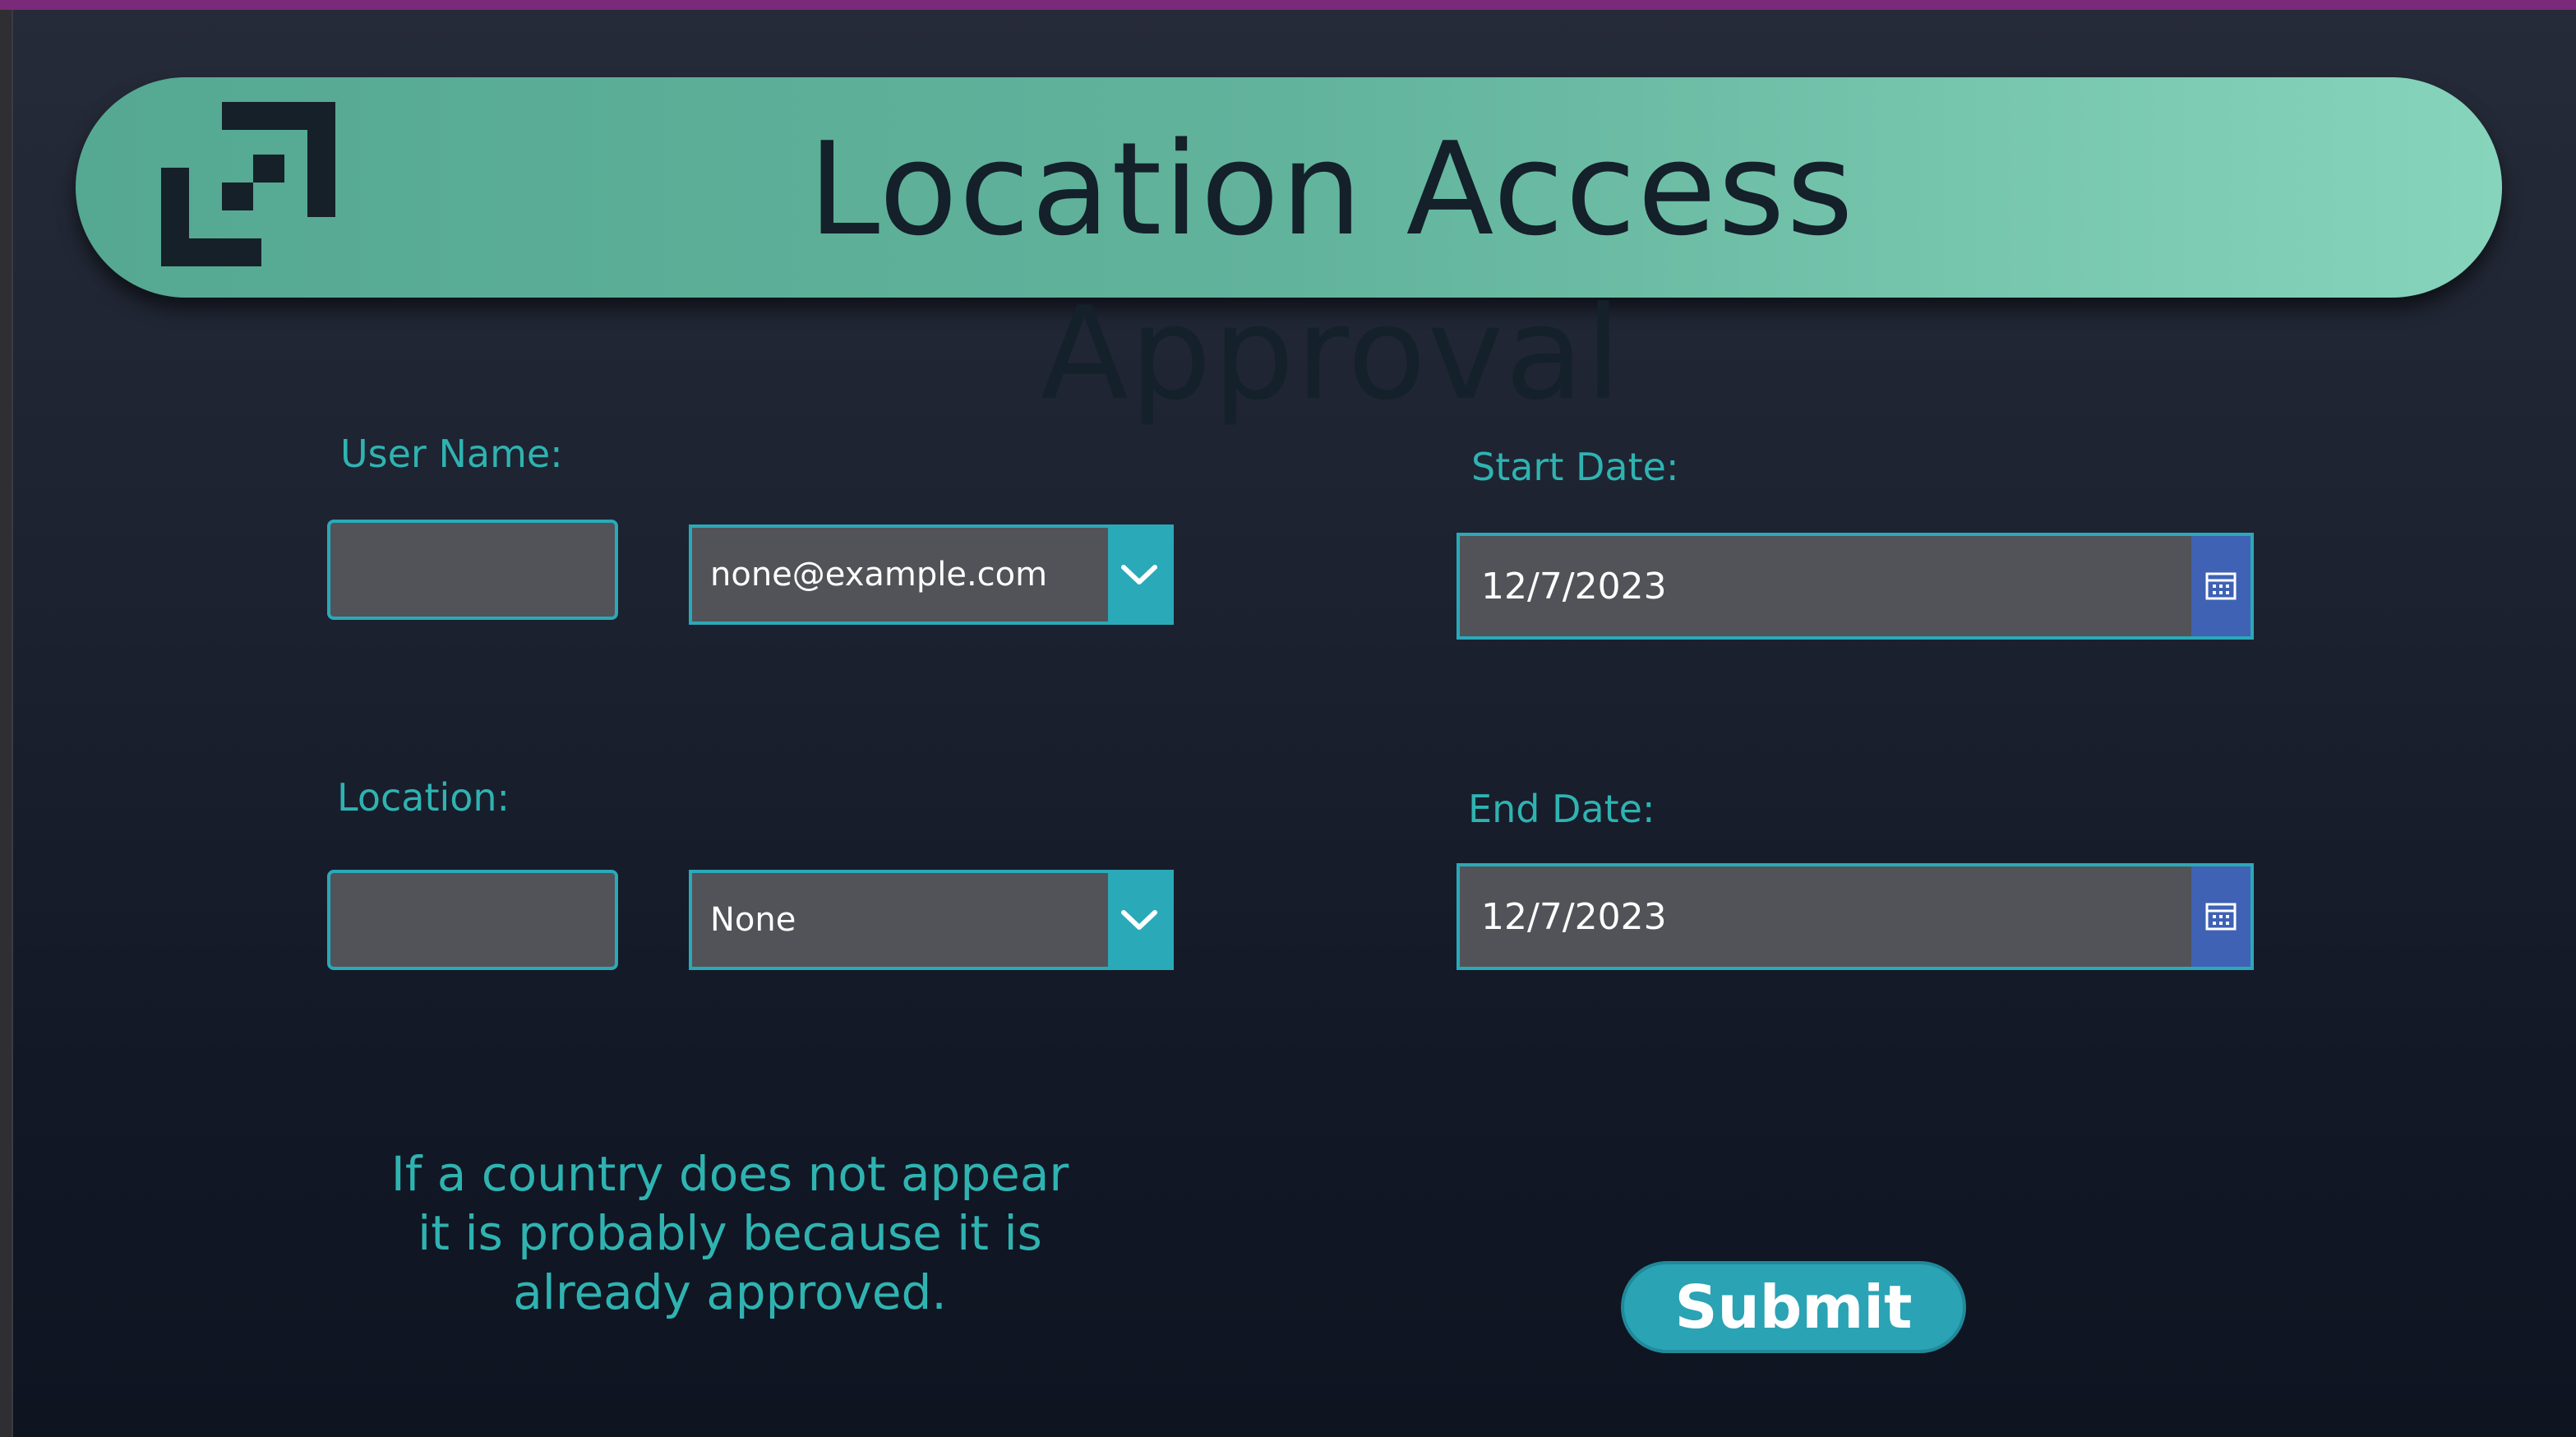 The width and height of the screenshot is (2576, 1437). I want to click on end-date-label: End Date:, so click(1562, 809).